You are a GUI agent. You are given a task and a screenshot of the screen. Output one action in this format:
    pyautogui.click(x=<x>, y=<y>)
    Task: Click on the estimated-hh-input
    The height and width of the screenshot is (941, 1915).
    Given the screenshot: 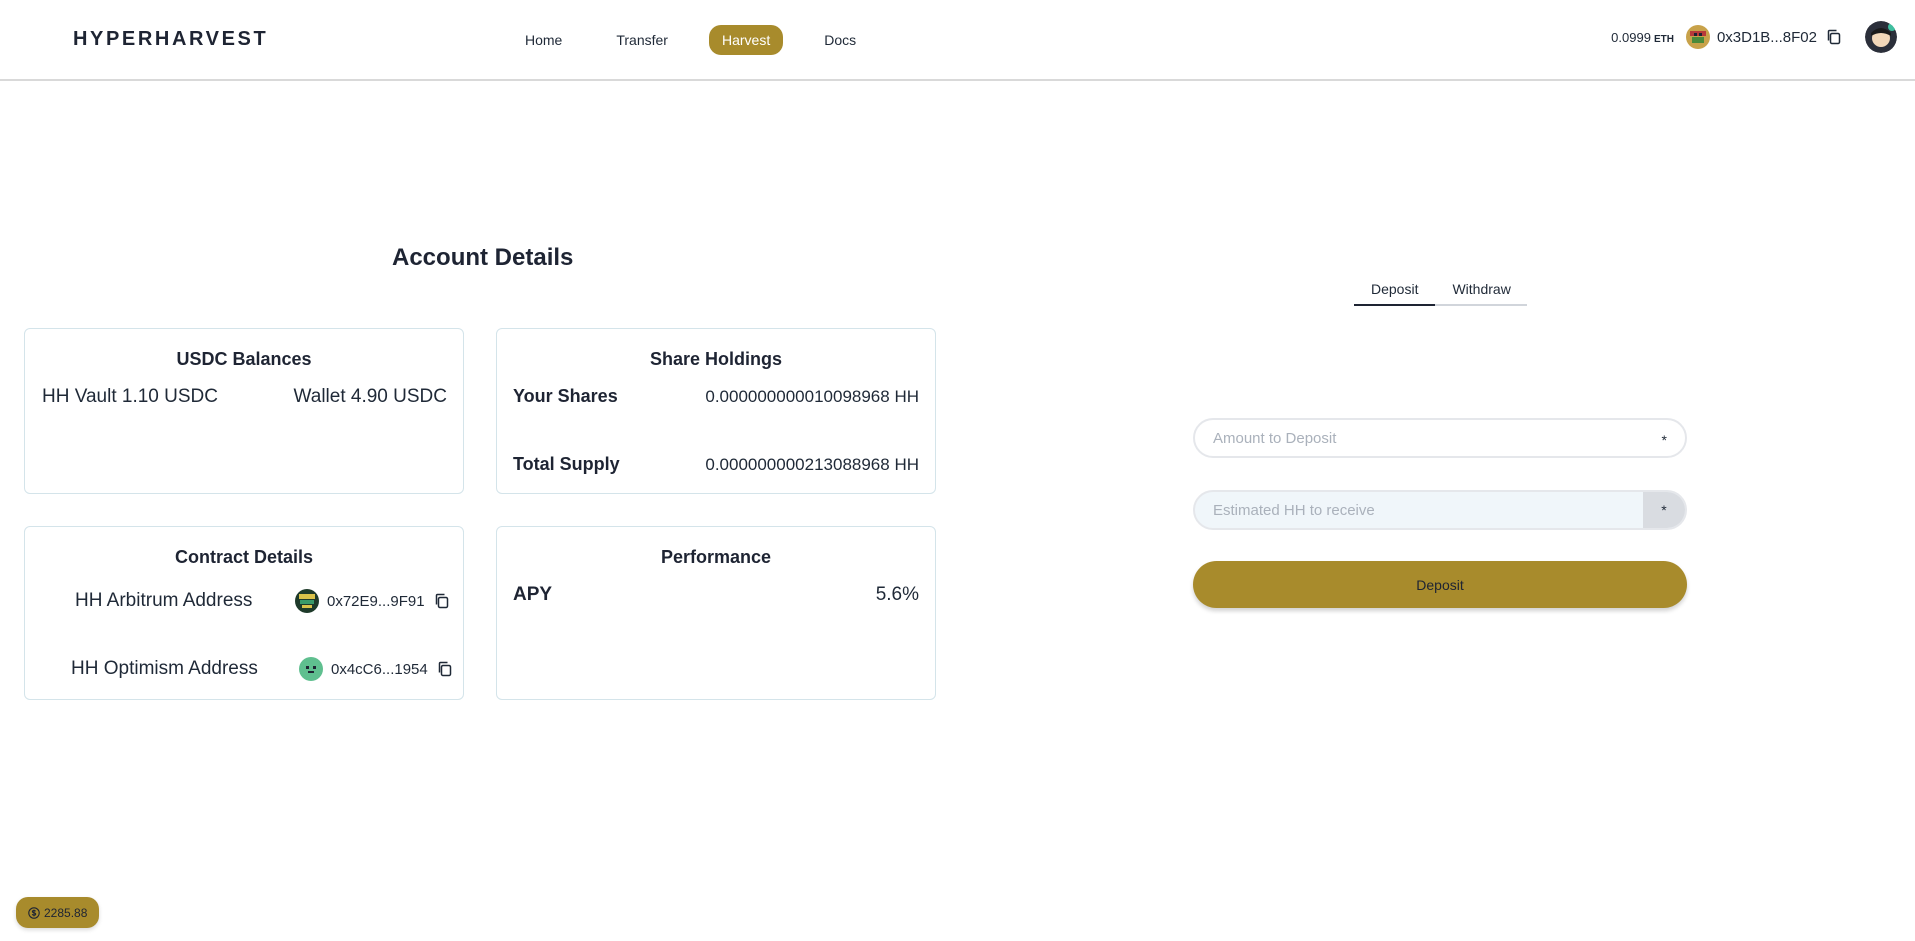 What is the action you would take?
    pyautogui.click(x=1440, y=510)
    